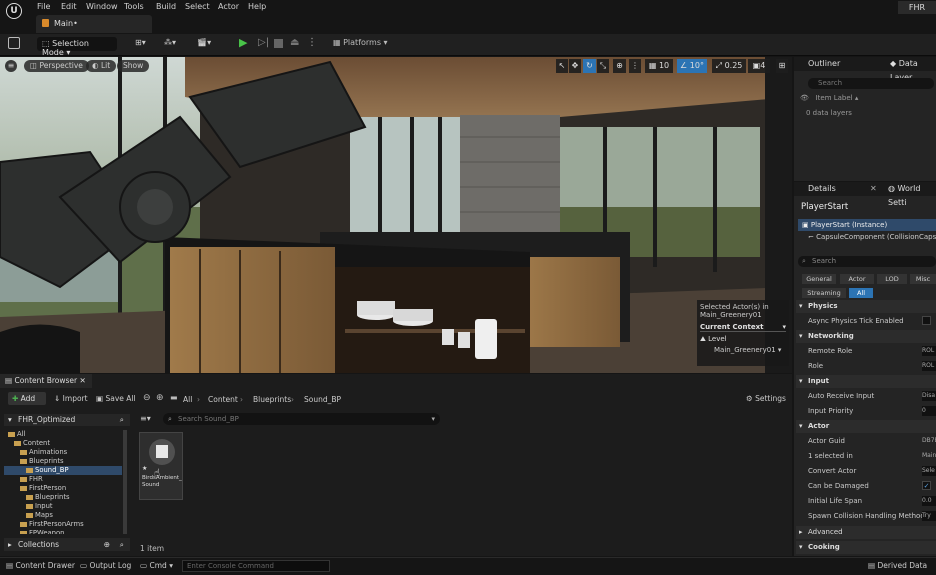  Describe the element at coordinates (228, 6) in the screenshot. I see `menu-actor: Actor` at that location.